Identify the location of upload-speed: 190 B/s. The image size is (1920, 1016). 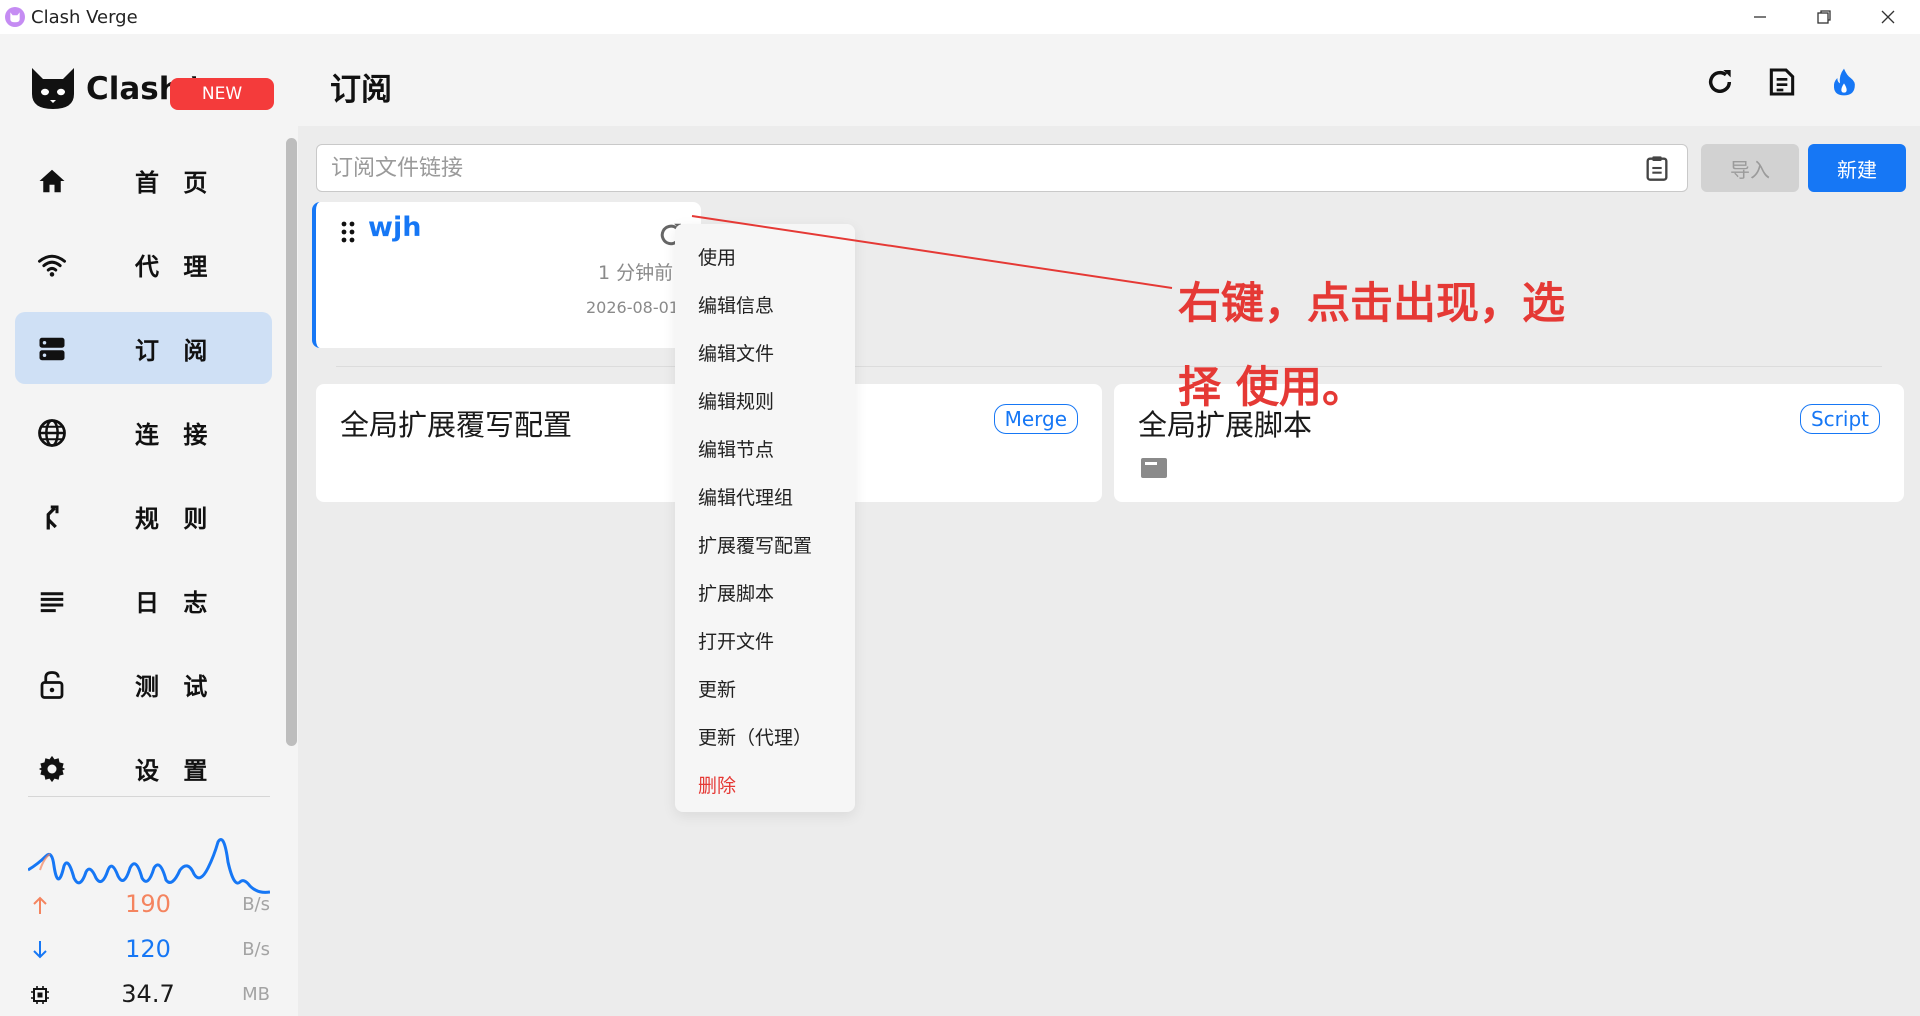
(149, 905).